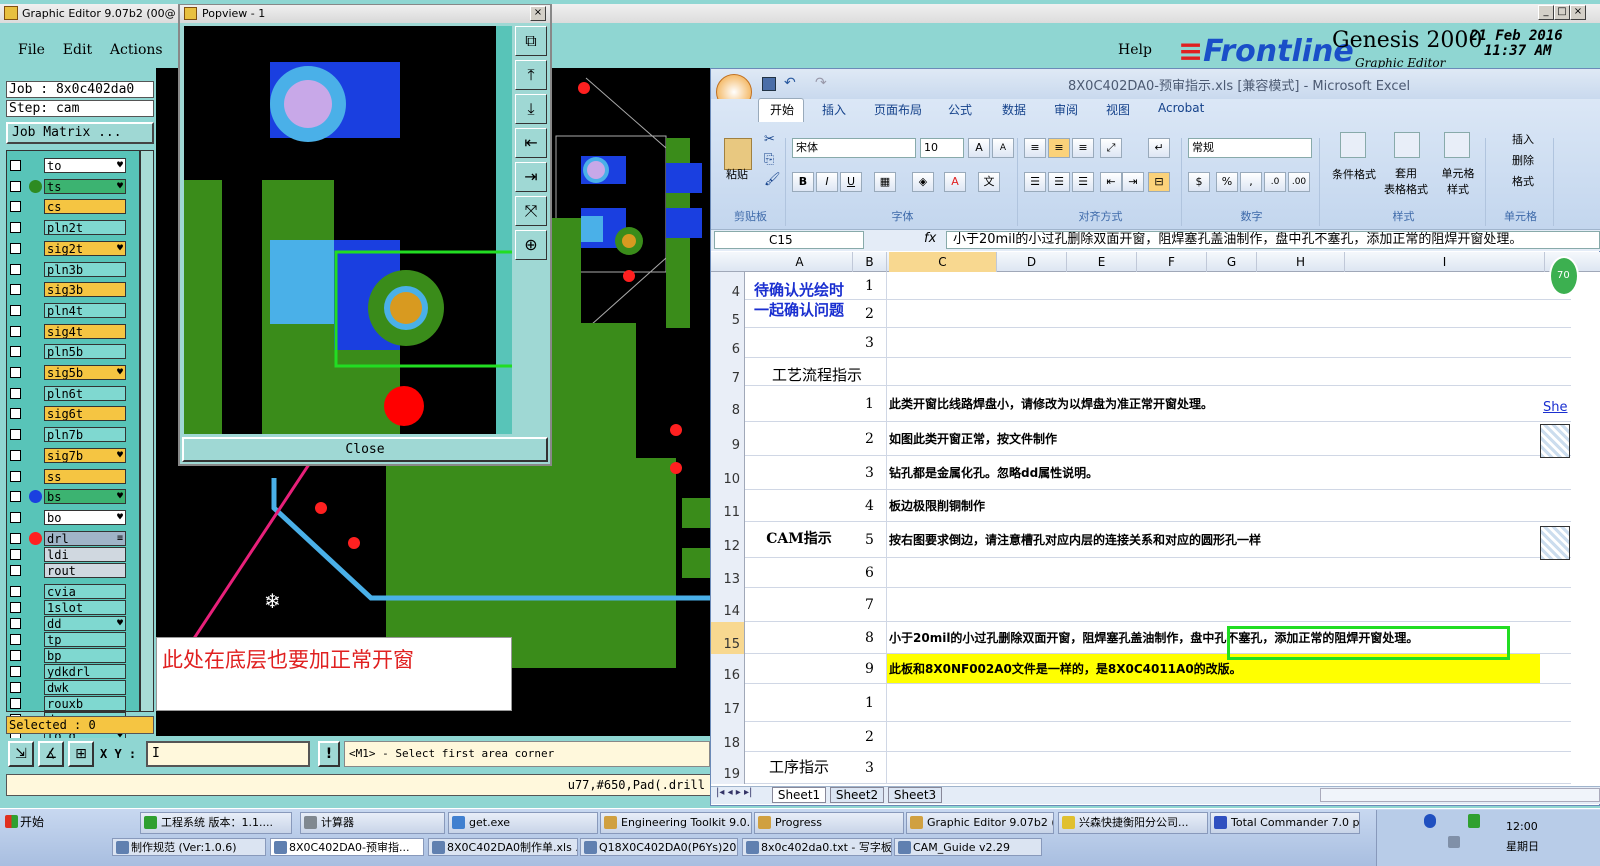 This screenshot has width=1600, height=866. Describe the element at coordinates (1250, 148) in the screenshot. I see `number-format-select: 常规` at that location.